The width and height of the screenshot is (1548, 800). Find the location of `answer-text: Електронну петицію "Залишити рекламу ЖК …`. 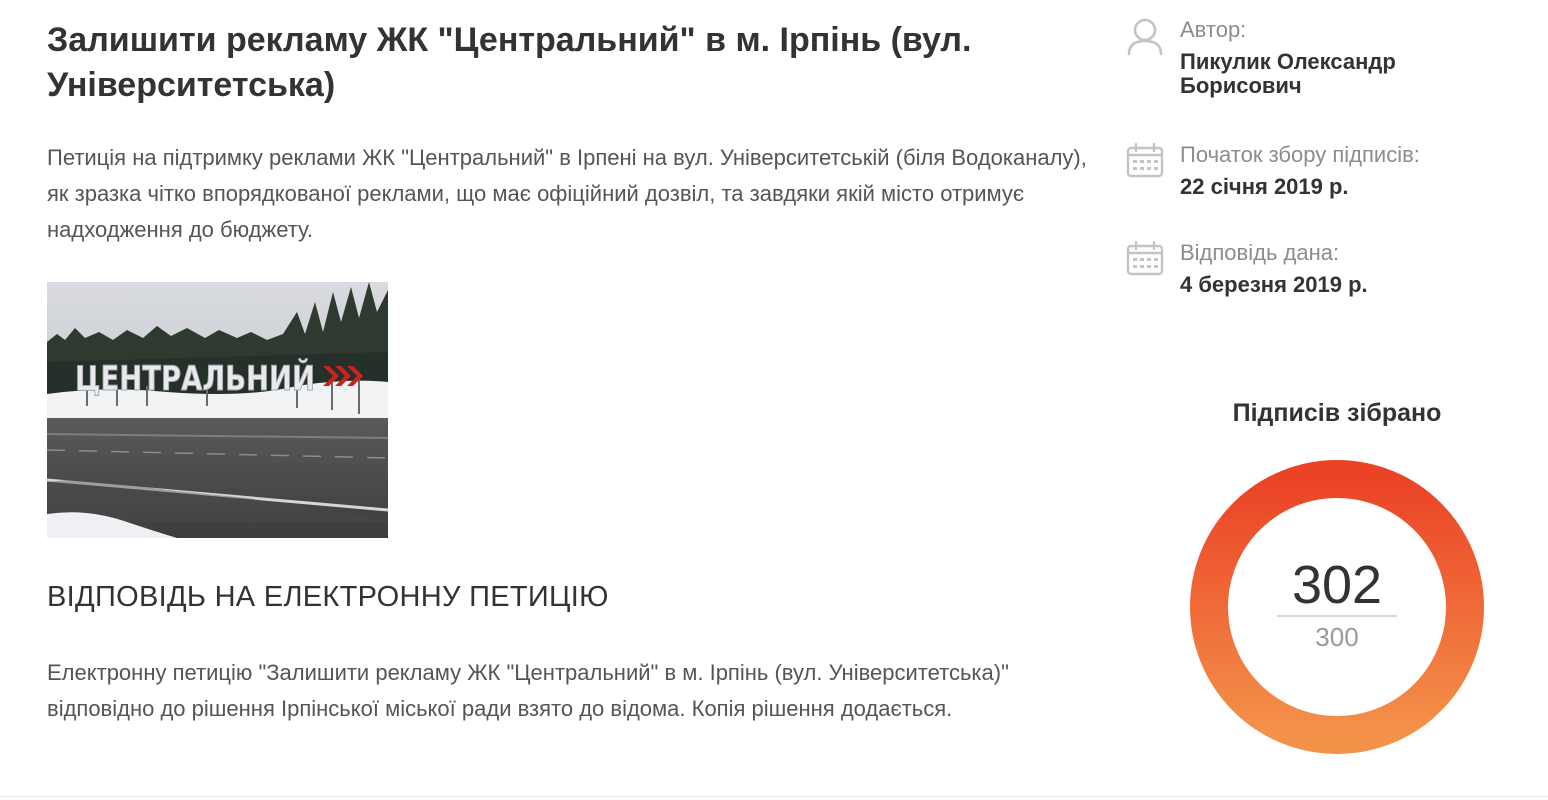

answer-text: Електронну петицію "Залишити рекламу ЖК … is located at coordinates (528, 690).